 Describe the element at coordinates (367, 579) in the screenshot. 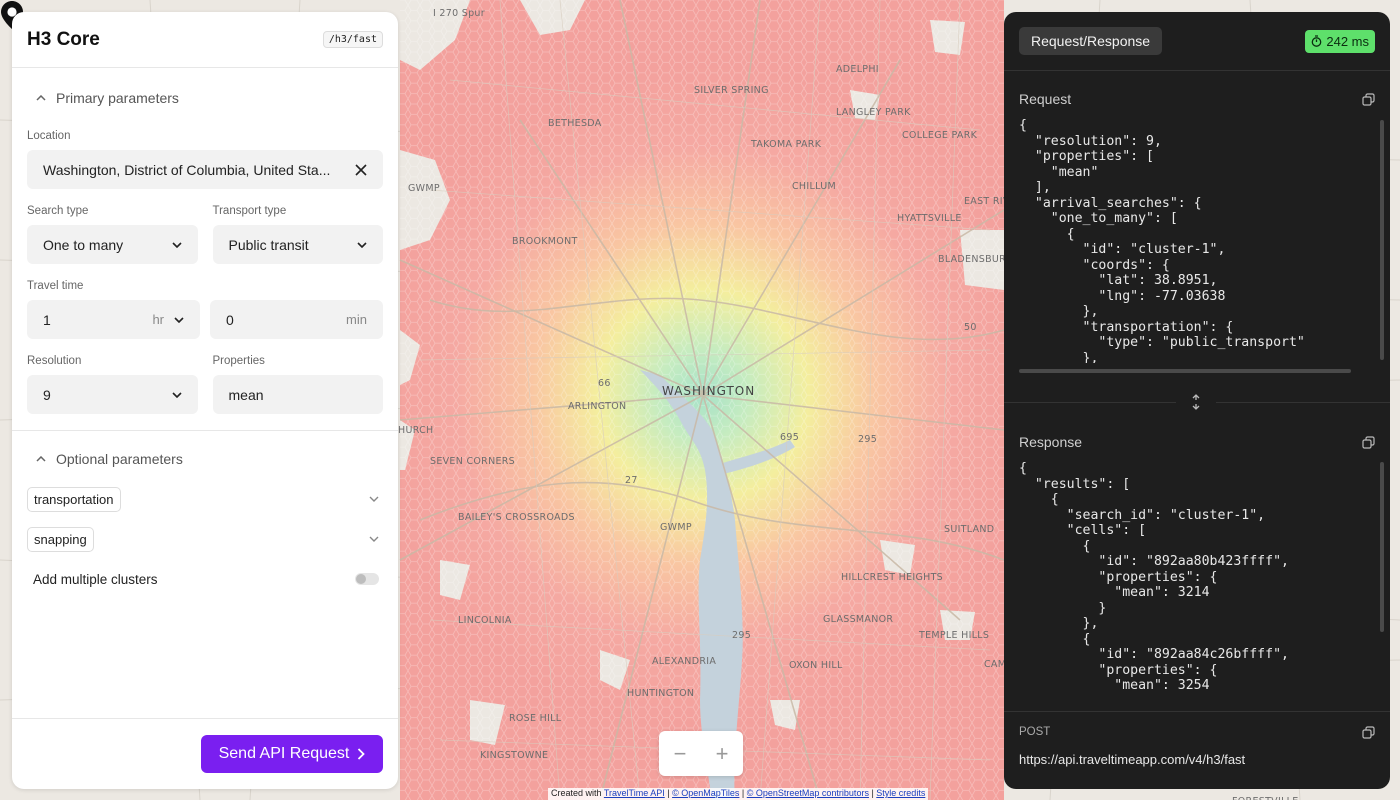

I see `multiple-clusters-toggle` at that location.